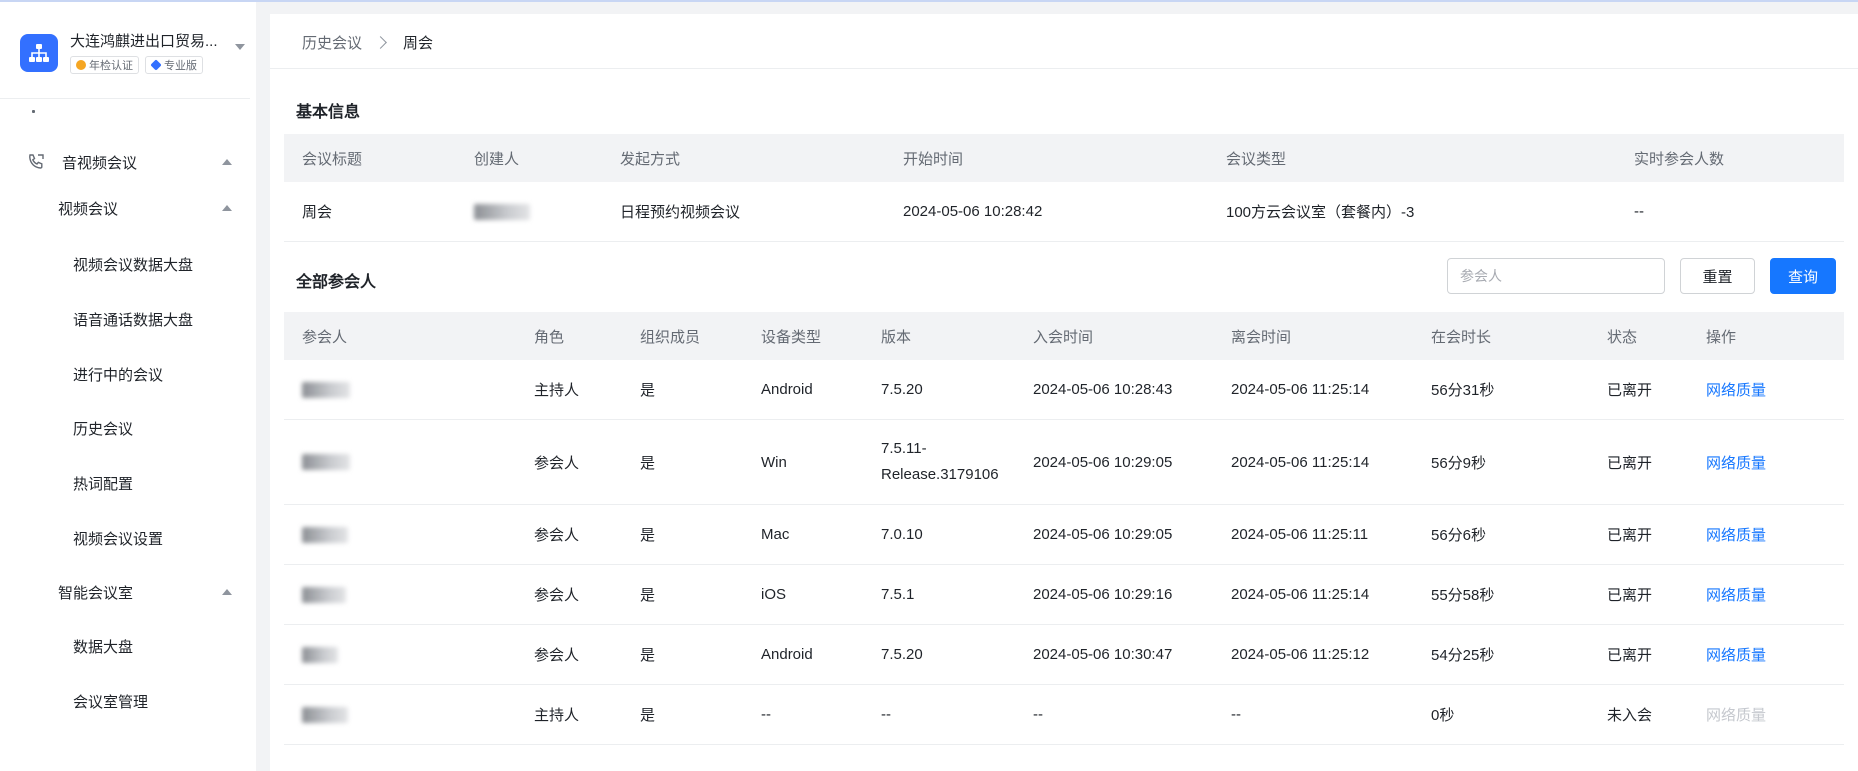  Describe the element at coordinates (128, 592) in the screenshot. I see `sidebar-subgroup-smart-room: 智能会议室` at that location.